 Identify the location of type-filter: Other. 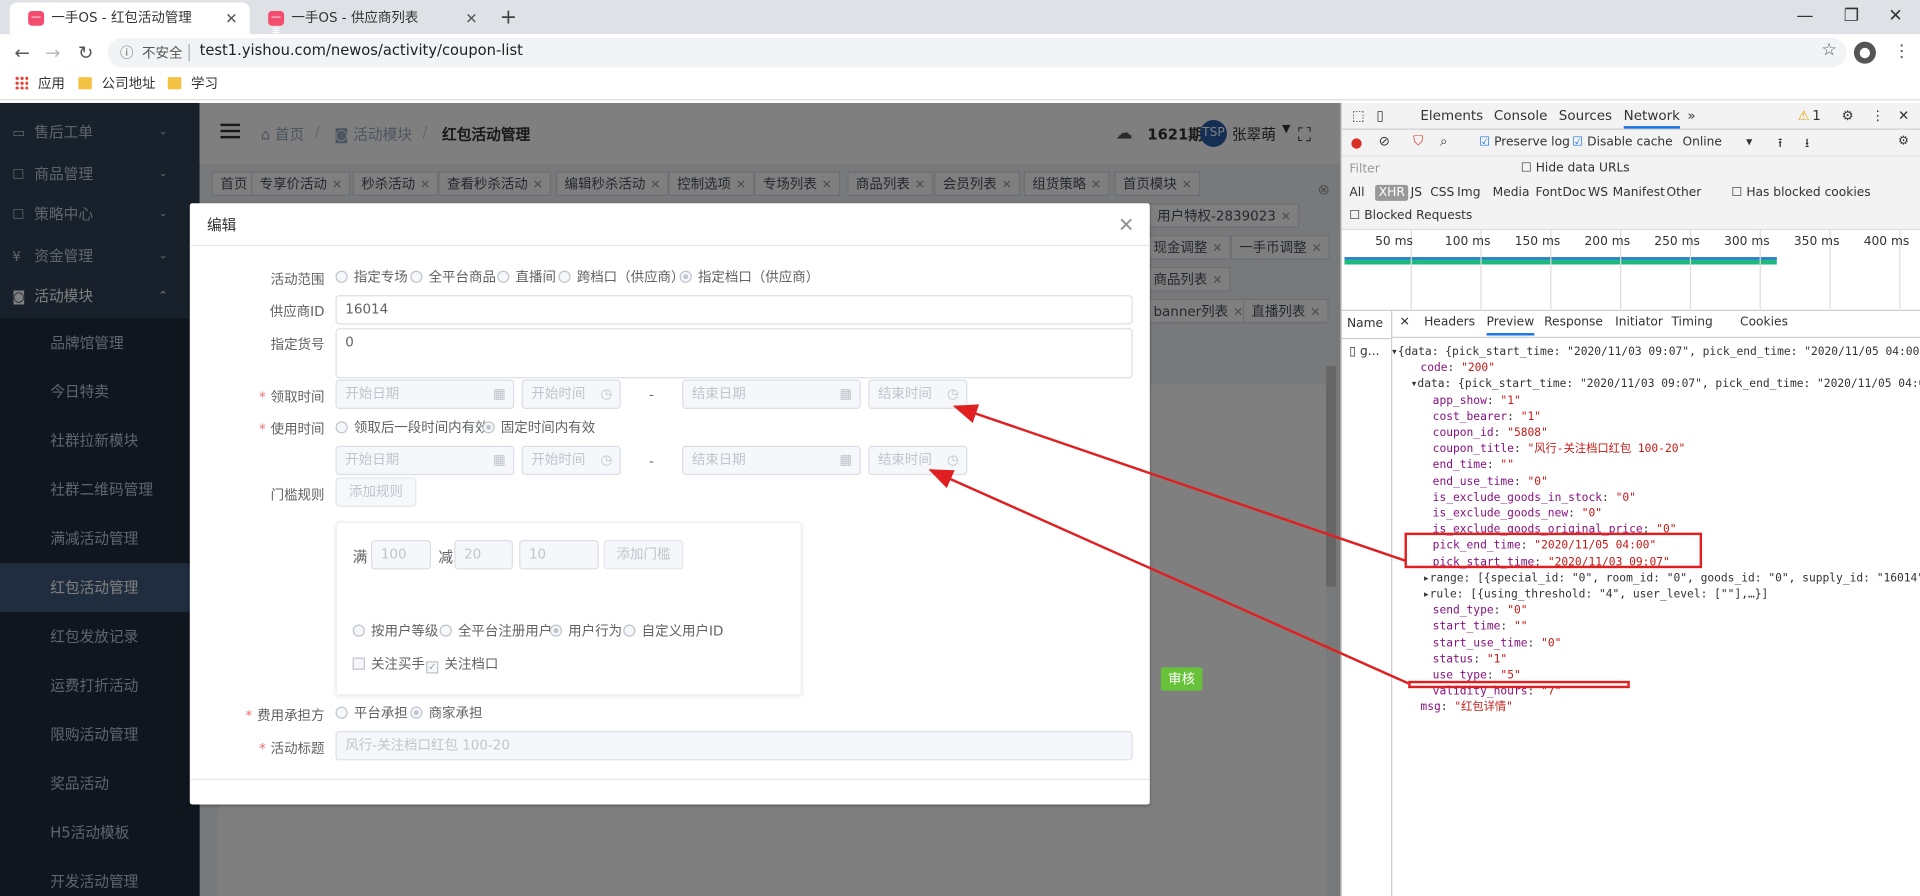
(1684, 192).